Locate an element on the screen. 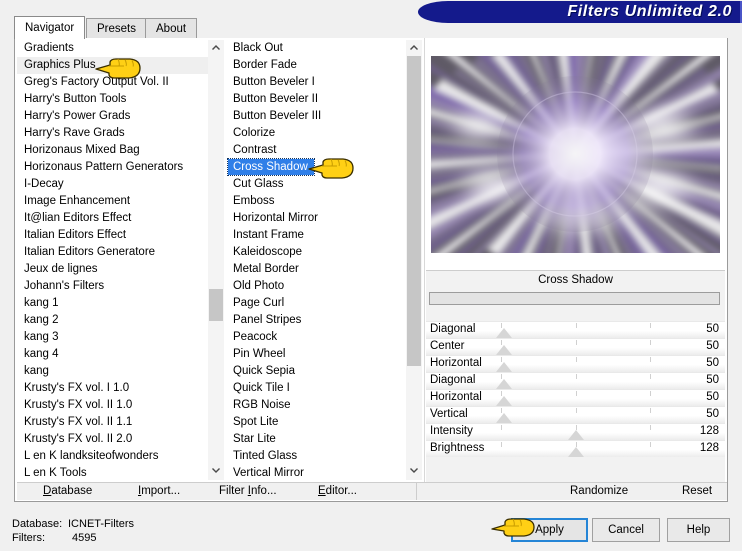 Image resolution: width=742 pixels, height=551 pixels. filter-list-item: Old Photo is located at coordinates (316, 286).